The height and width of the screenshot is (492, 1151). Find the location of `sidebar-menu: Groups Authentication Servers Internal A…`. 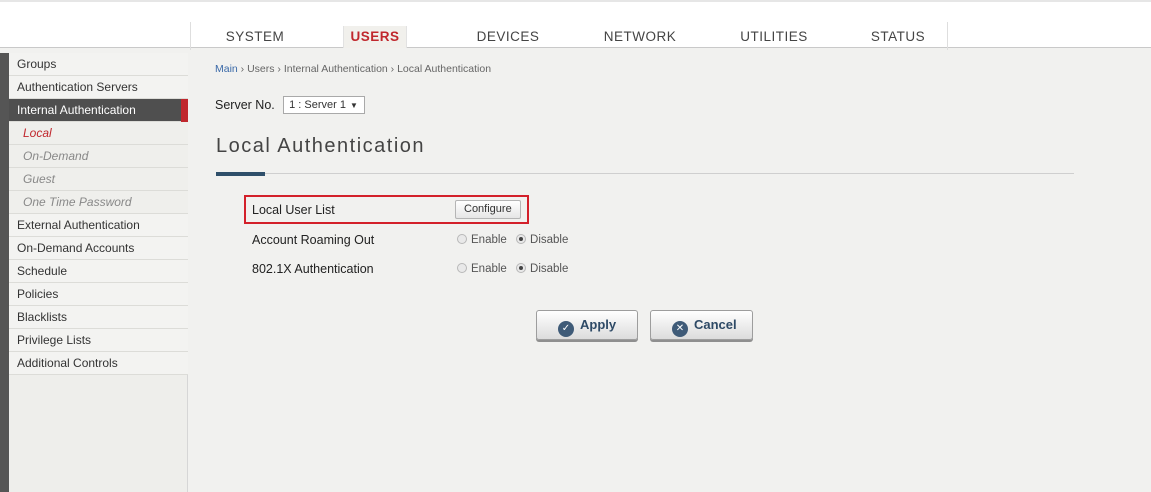

sidebar-menu: Groups Authentication Servers Internal A… is located at coordinates (98, 214).